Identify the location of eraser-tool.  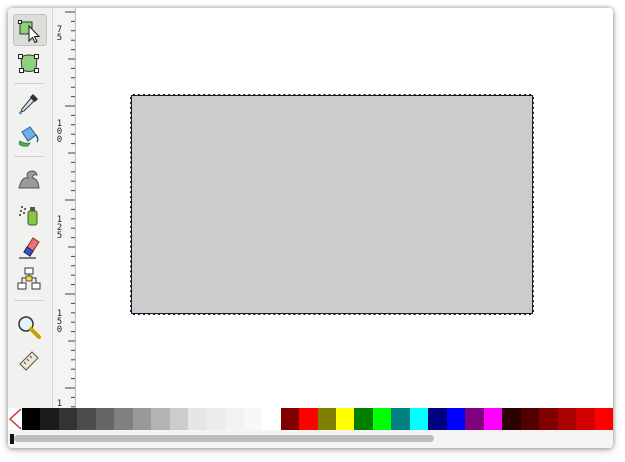
(29, 247).